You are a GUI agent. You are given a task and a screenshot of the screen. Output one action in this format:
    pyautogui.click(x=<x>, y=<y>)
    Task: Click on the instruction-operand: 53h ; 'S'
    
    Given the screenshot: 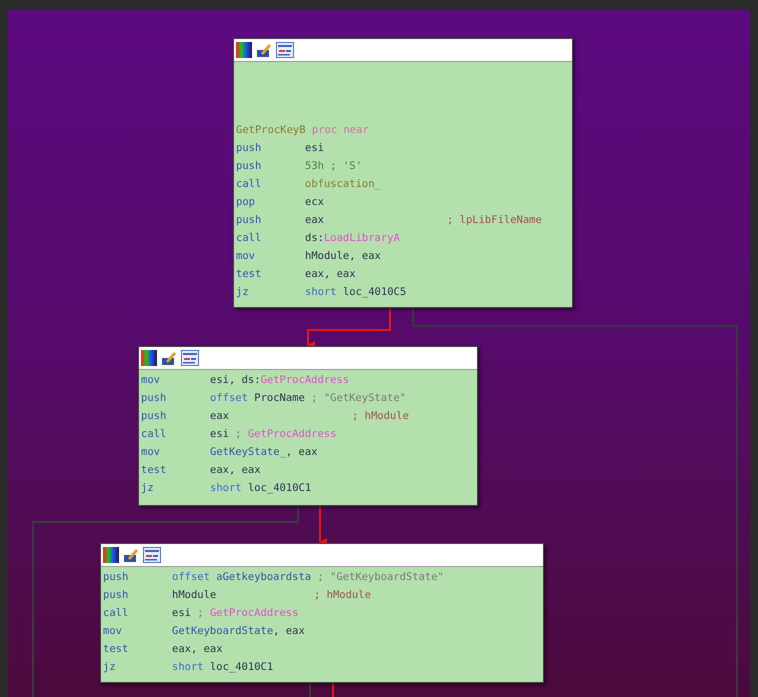 What is the action you would take?
    pyautogui.click(x=333, y=166)
    